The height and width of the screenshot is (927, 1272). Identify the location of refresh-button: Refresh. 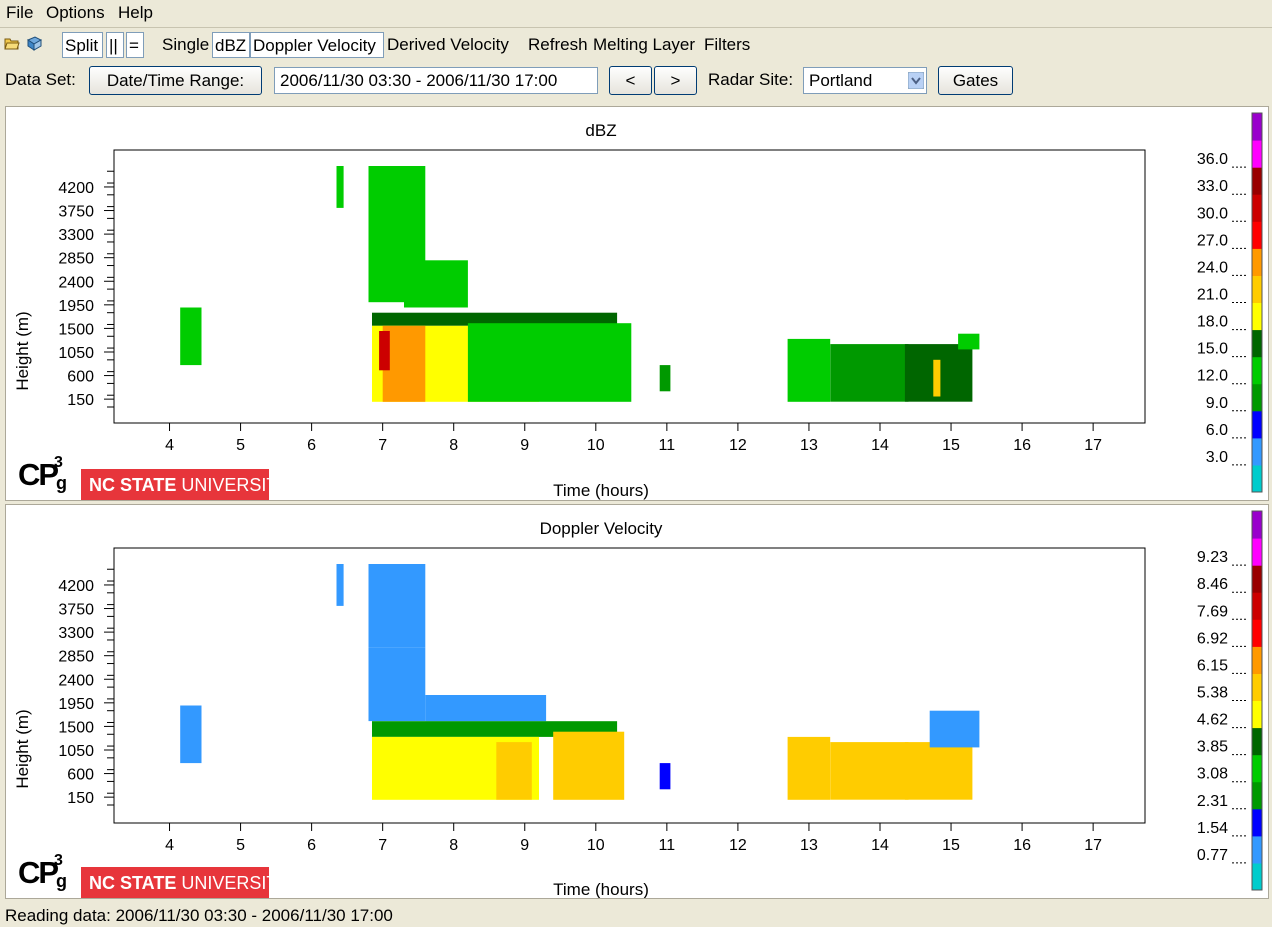
(558, 45).